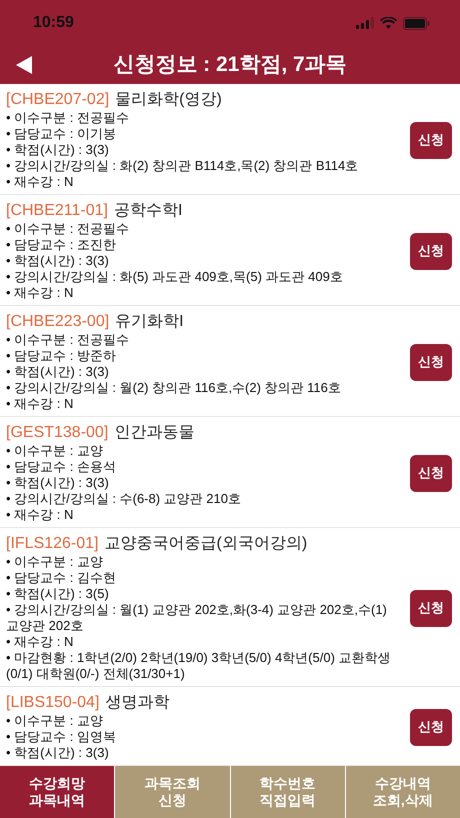  Describe the element at coordinates (388, 23) in the screenshot. I see `wifi-icon` at that location.